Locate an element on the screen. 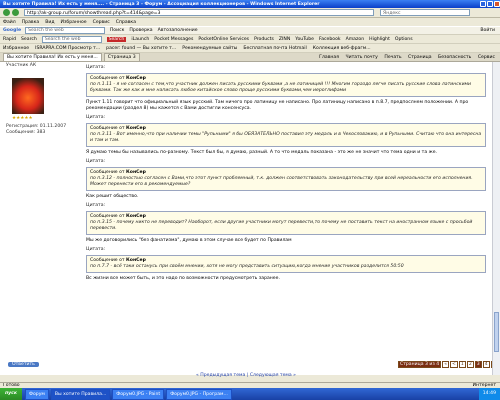 The image size is (500, 400). page-4: 4 is located at coordinates (486, 364).